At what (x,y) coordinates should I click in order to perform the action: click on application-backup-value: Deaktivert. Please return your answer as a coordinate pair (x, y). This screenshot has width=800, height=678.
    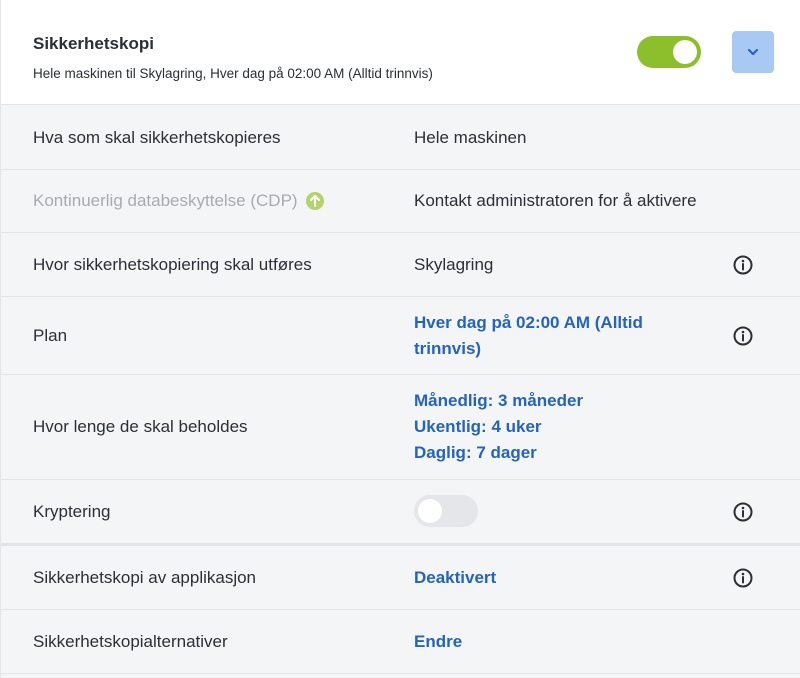
    Looking at the image, I should click on (559, 577).